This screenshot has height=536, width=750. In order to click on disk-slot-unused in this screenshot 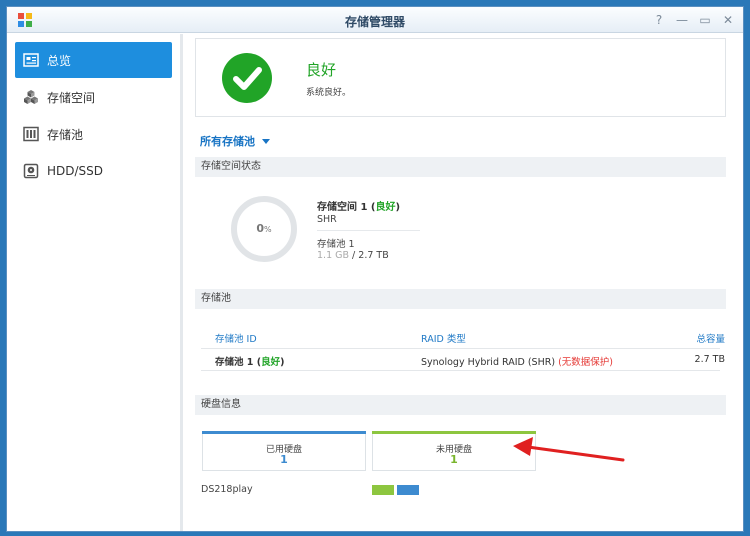, I will do `click(383, 490)`.